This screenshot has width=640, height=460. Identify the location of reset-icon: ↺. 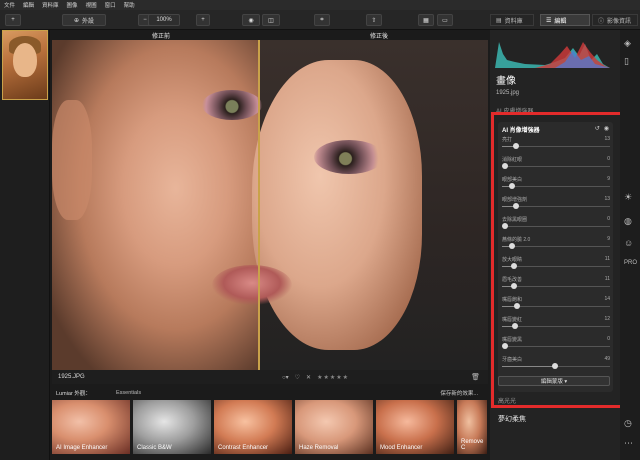
(597, 128).